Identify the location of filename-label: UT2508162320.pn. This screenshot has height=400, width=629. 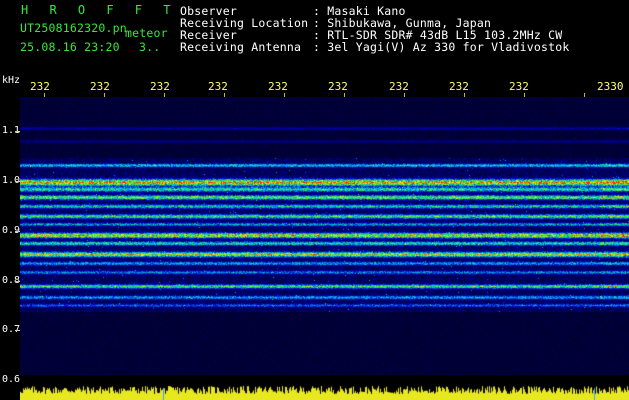
(73, 28).